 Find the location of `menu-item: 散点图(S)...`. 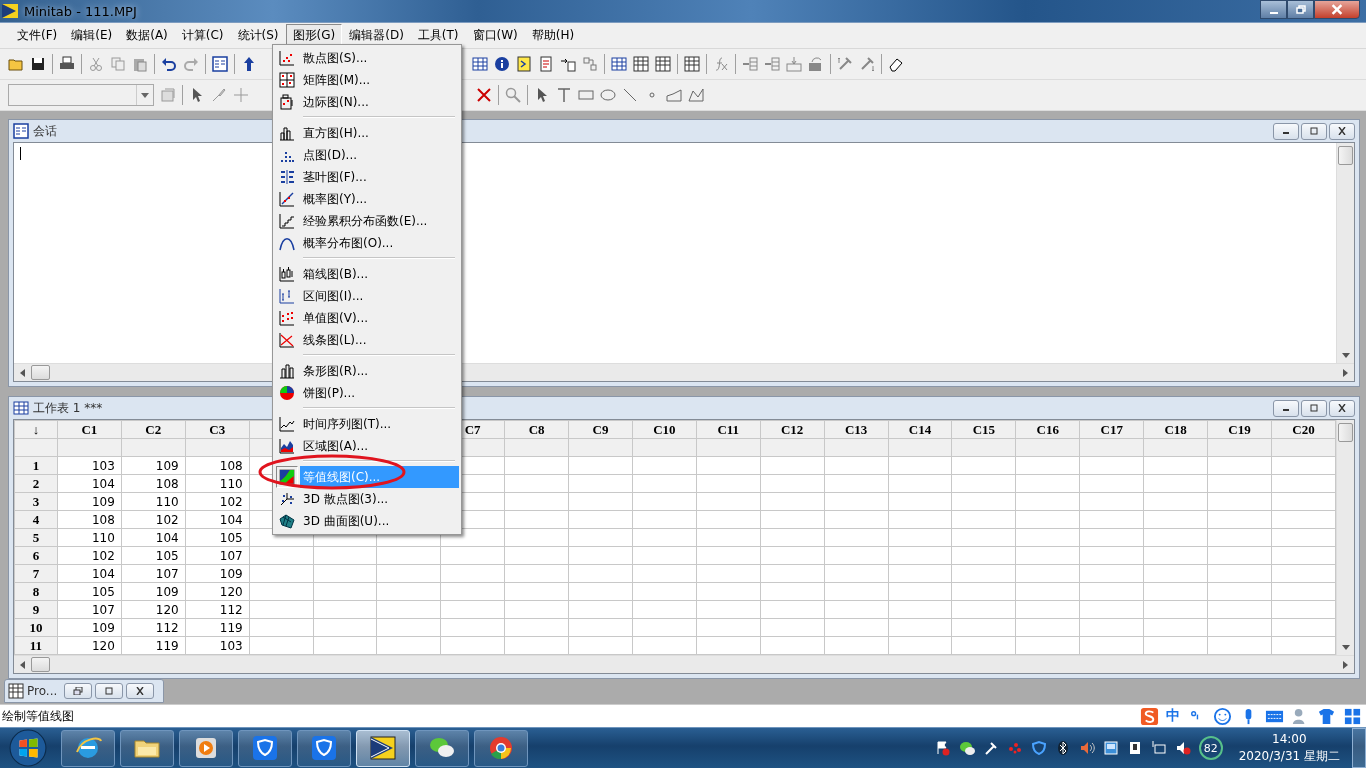

menu-item: 散点图(S)... is located at coordinates (367, 58).